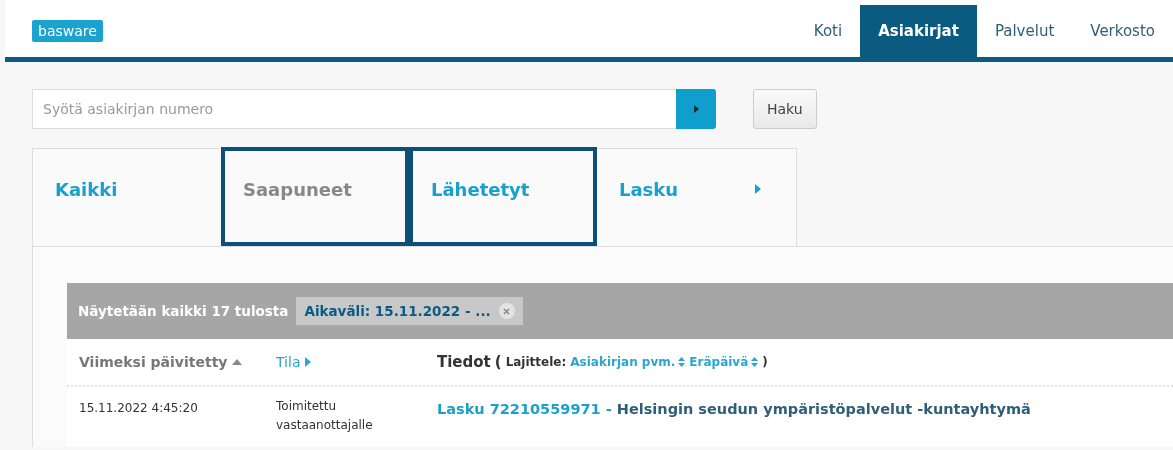  I want to click on parenthesis: (, so click(498, 362).